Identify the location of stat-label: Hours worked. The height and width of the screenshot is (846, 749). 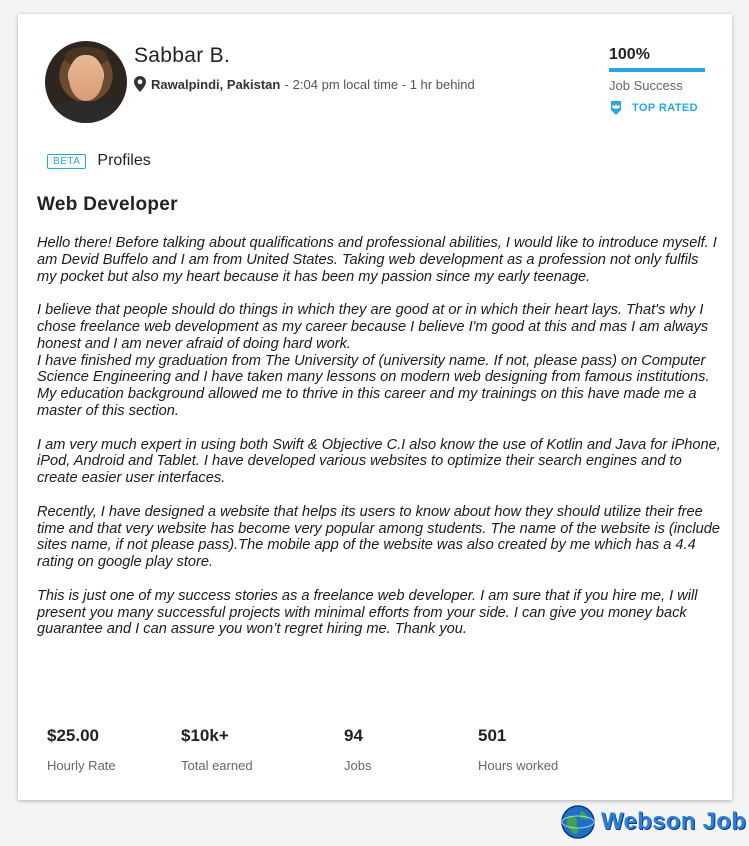
(518, 765).